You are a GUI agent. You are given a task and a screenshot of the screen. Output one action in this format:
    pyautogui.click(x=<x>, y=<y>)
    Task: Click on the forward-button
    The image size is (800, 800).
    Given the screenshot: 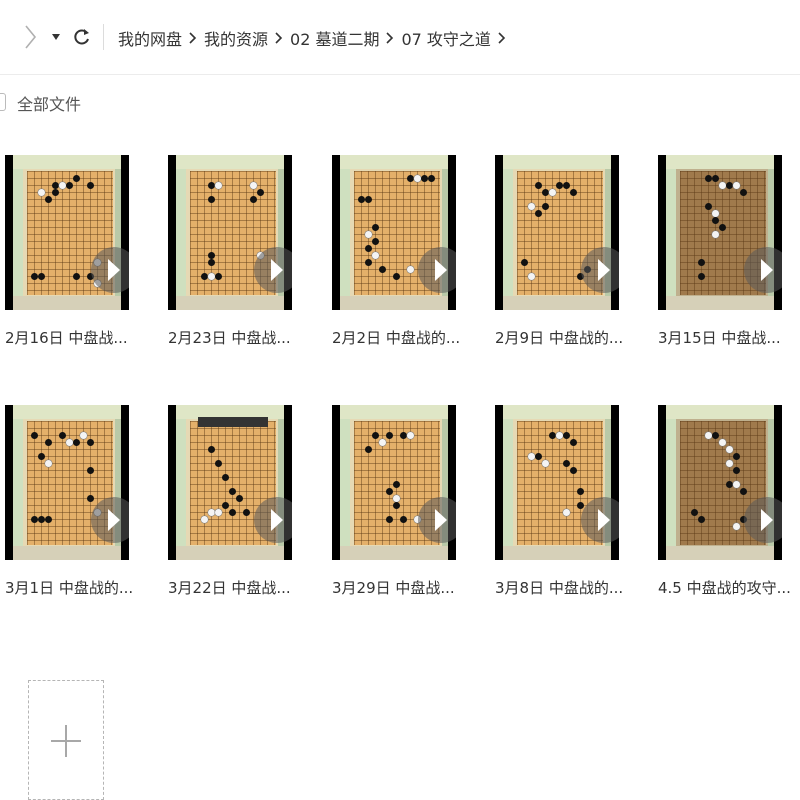 What is the action you would take?
    pyautogui.click(x=30, y=37)
    